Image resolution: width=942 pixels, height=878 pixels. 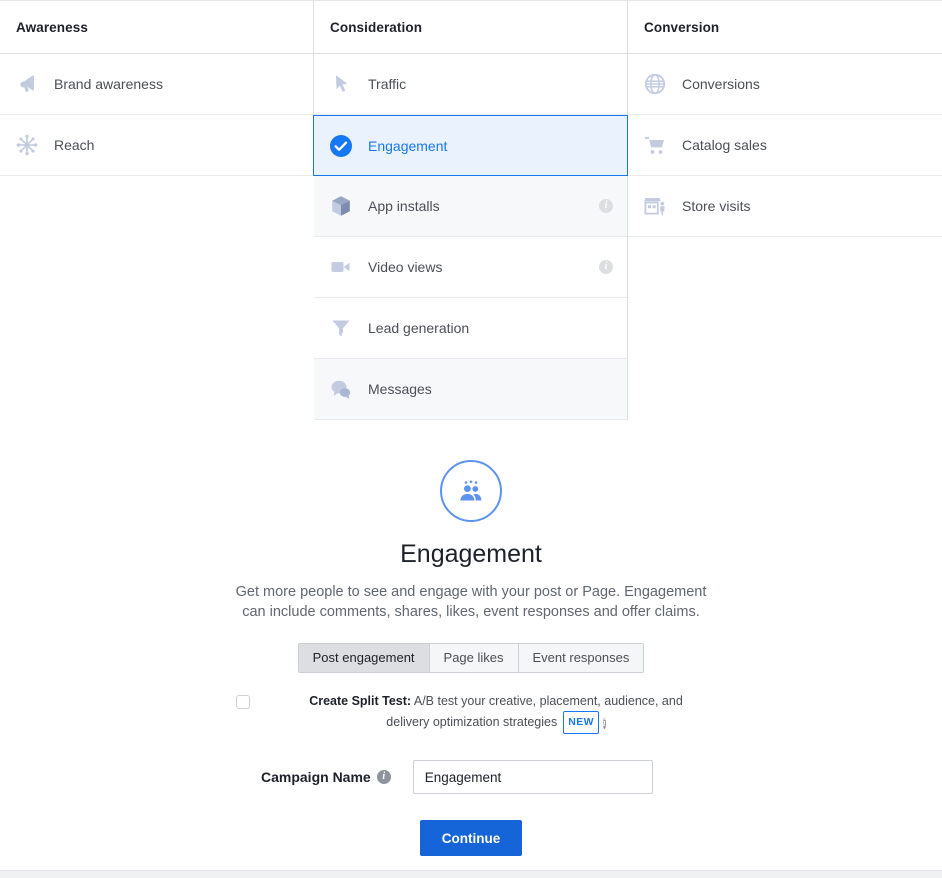 What do you see at coordinates (716, 206) in the screenshot?
I see `objective-label: Store visits` at bounding box center [716, 206].